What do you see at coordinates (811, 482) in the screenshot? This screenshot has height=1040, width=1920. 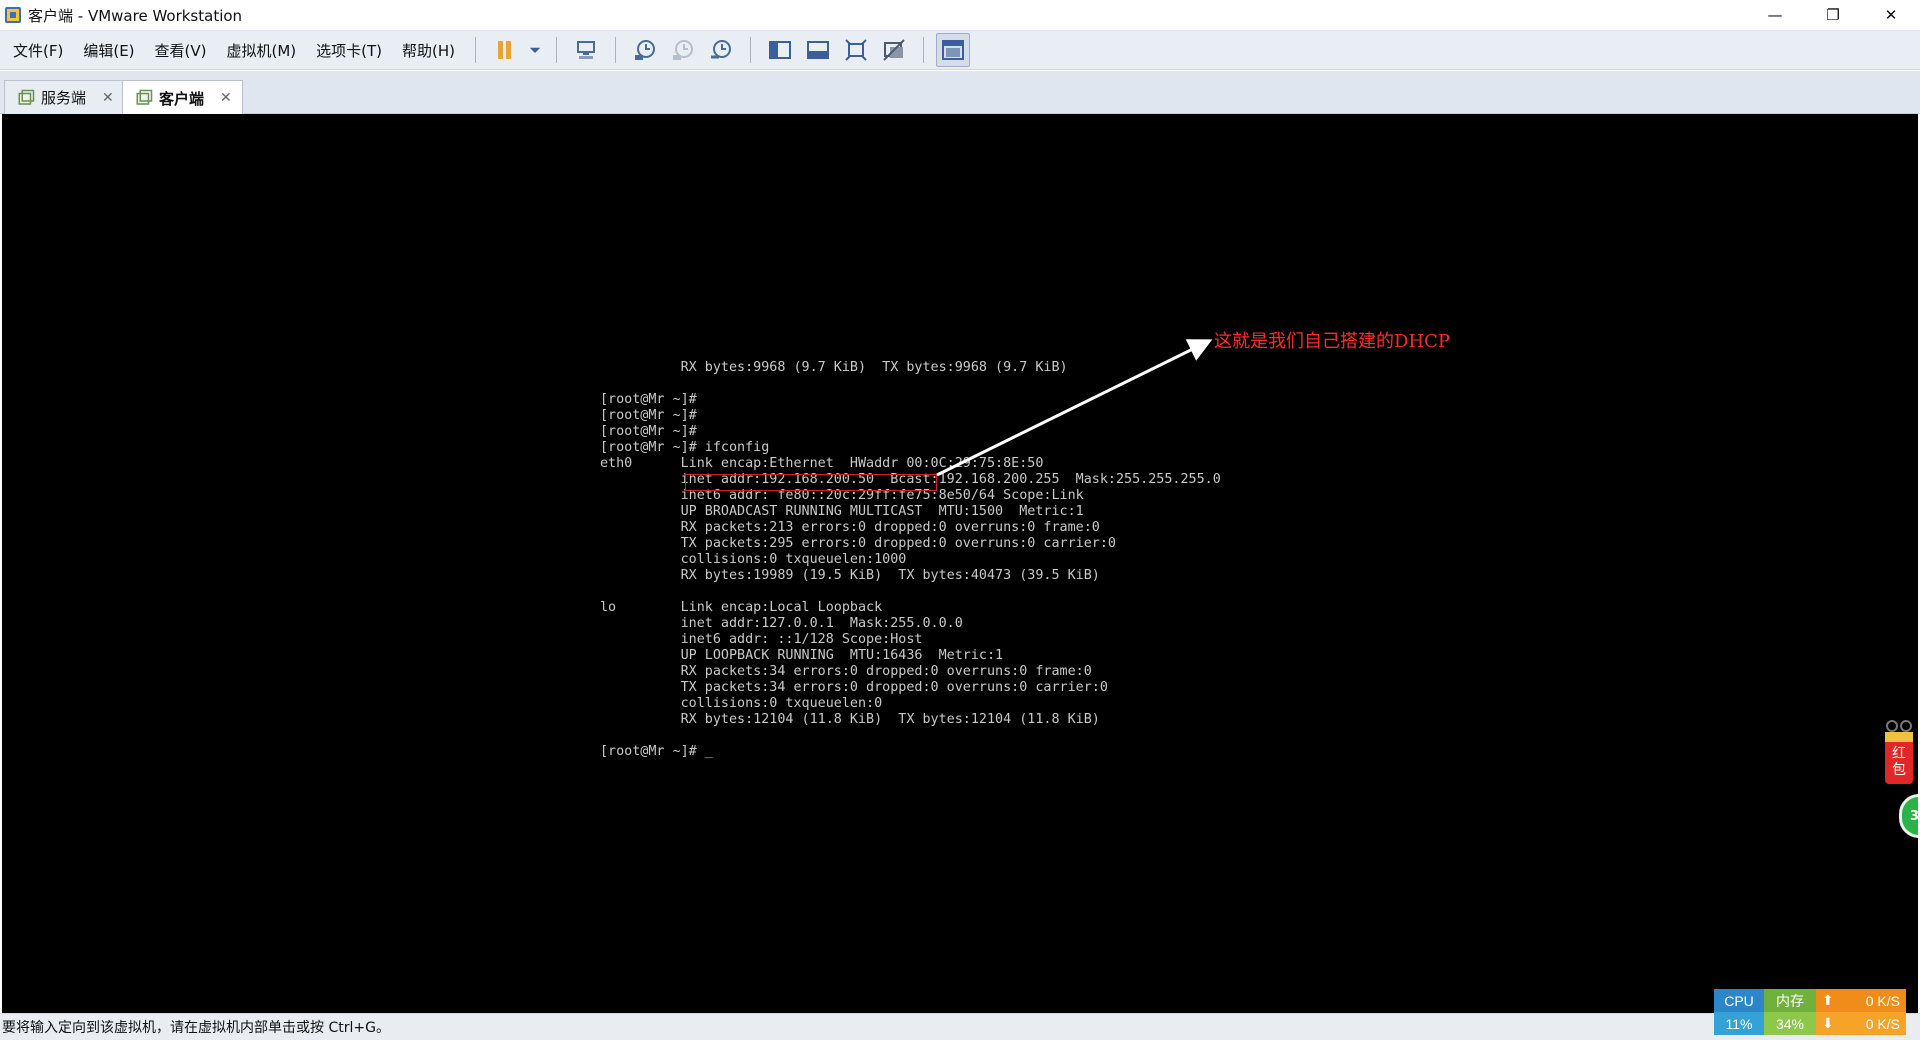 I see `inet-addr-highlight` at bounding box center [811, 482].